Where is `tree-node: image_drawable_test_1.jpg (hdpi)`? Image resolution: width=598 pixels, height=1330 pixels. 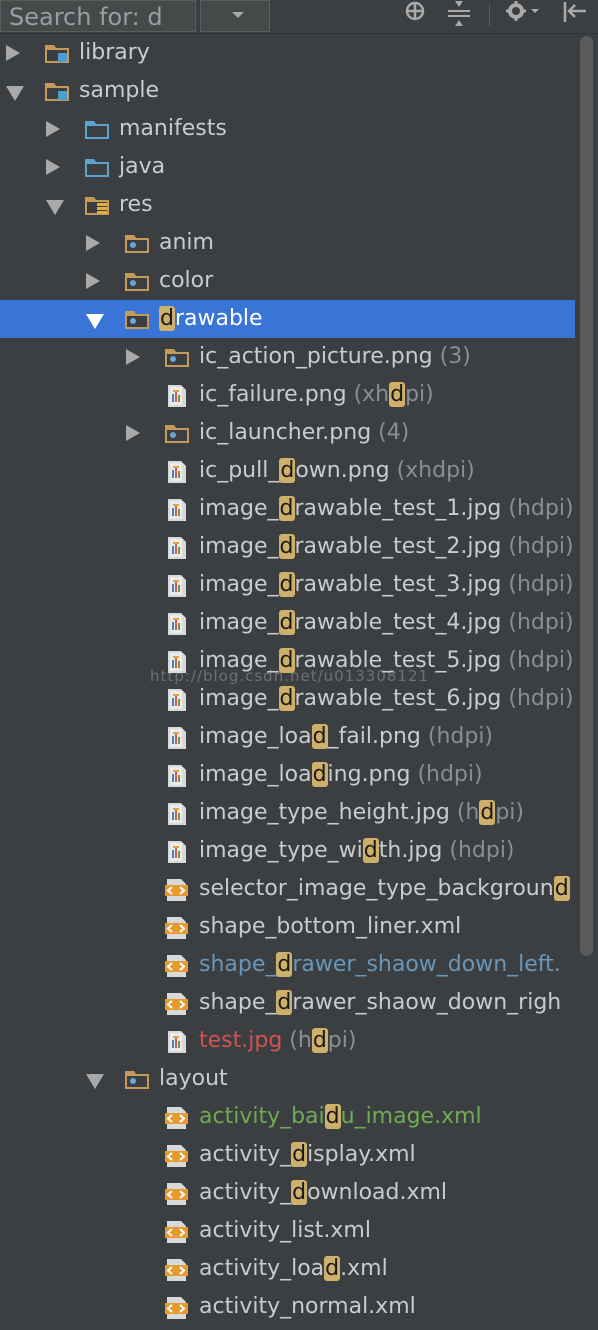 tree-node: image_drawable_test_1.jpg (hdpi) is located at coordinates (287, 509).